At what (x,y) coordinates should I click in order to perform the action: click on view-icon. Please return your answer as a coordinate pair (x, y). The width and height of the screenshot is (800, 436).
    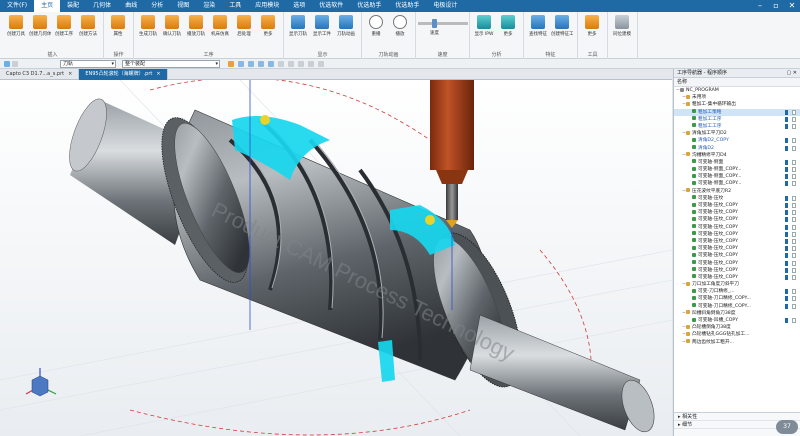
    Looking at the image, I should click on (301, 64).